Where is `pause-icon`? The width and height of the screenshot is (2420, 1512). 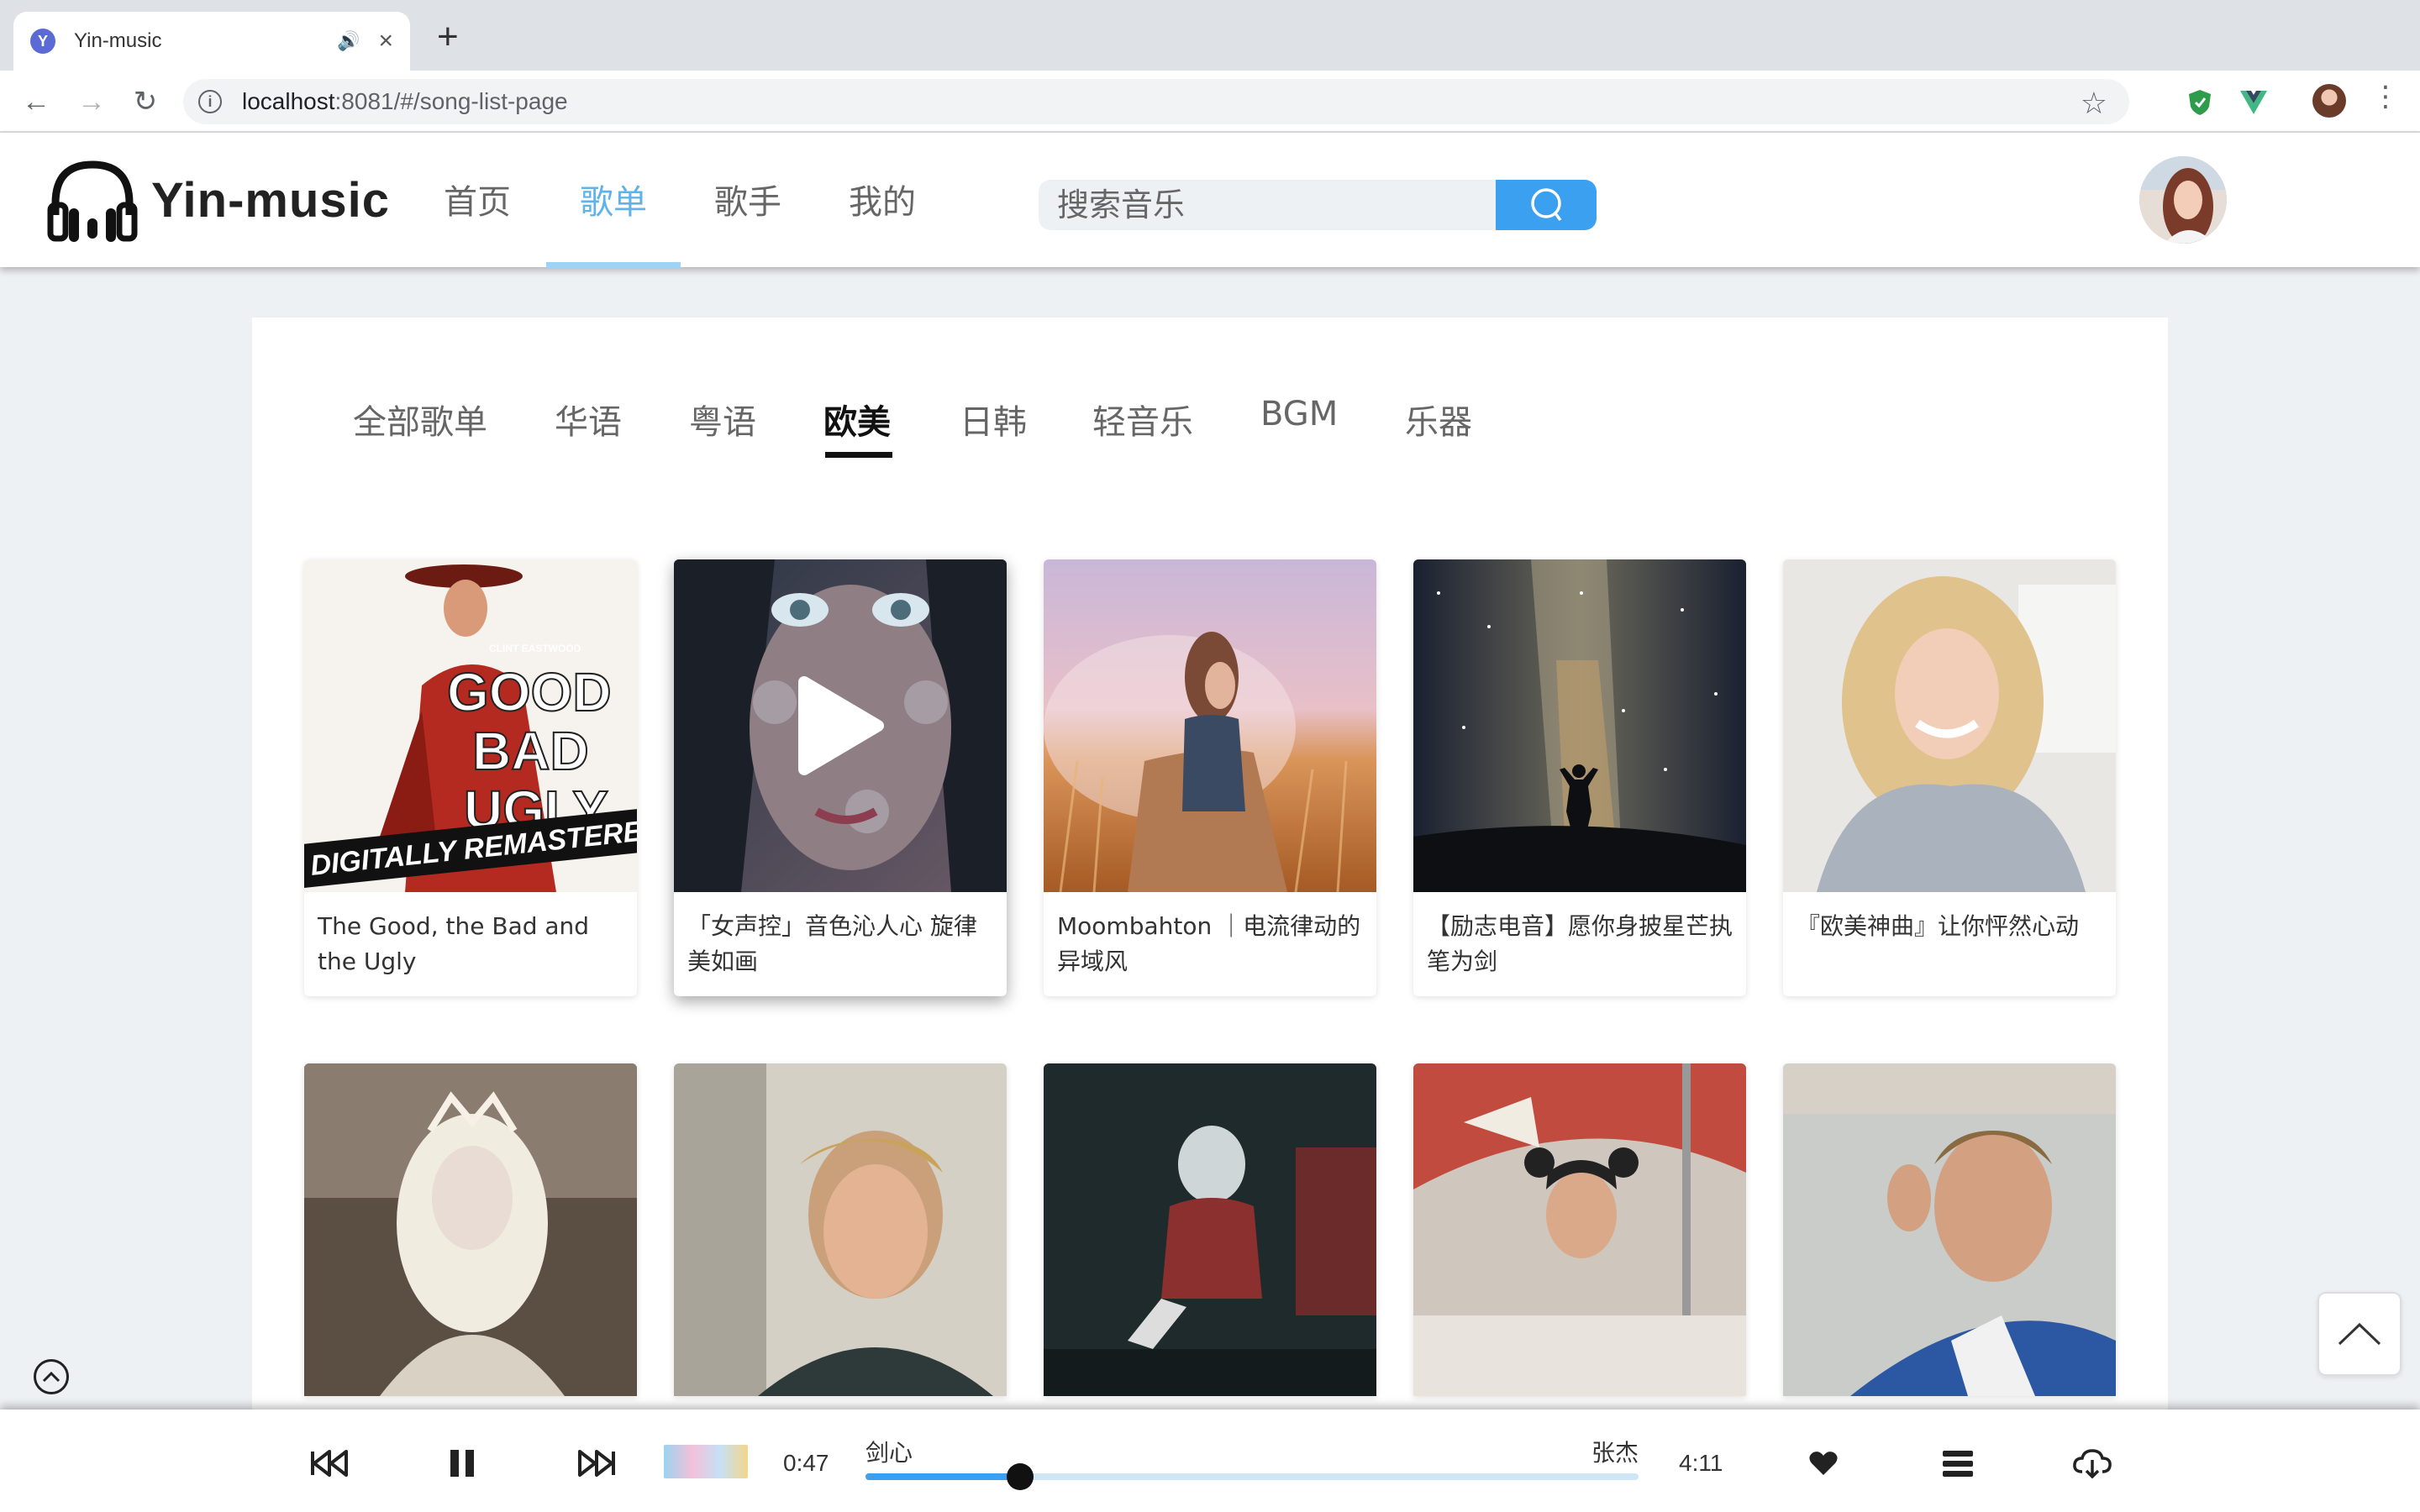
pause-icon is located at coordinates (462, 1463).